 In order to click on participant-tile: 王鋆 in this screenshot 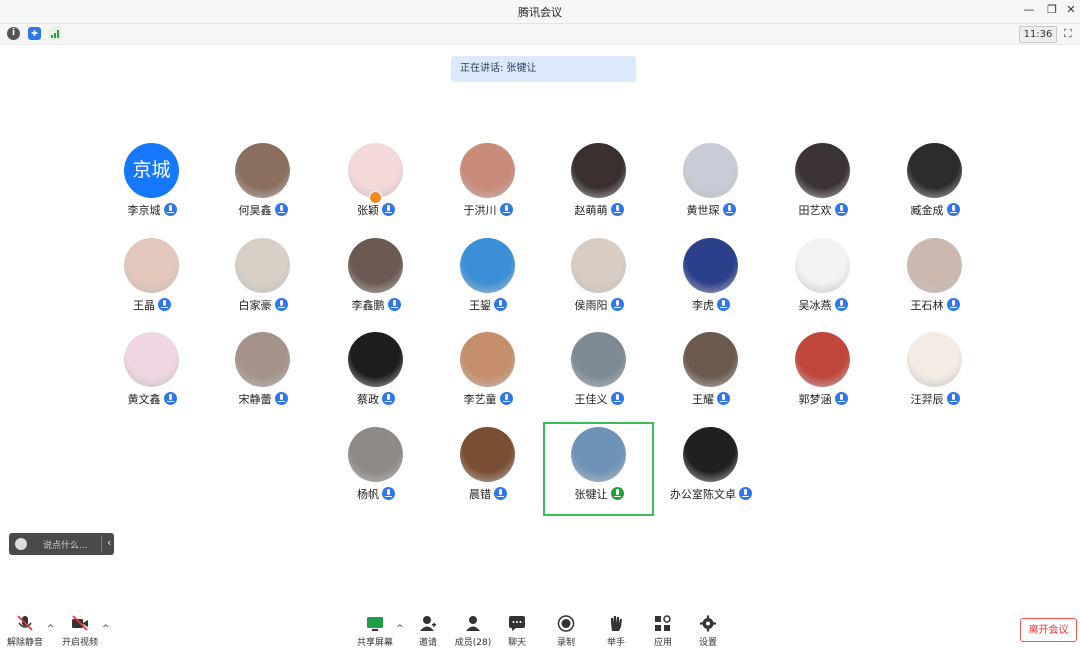, I will do `click(488, 285)`.